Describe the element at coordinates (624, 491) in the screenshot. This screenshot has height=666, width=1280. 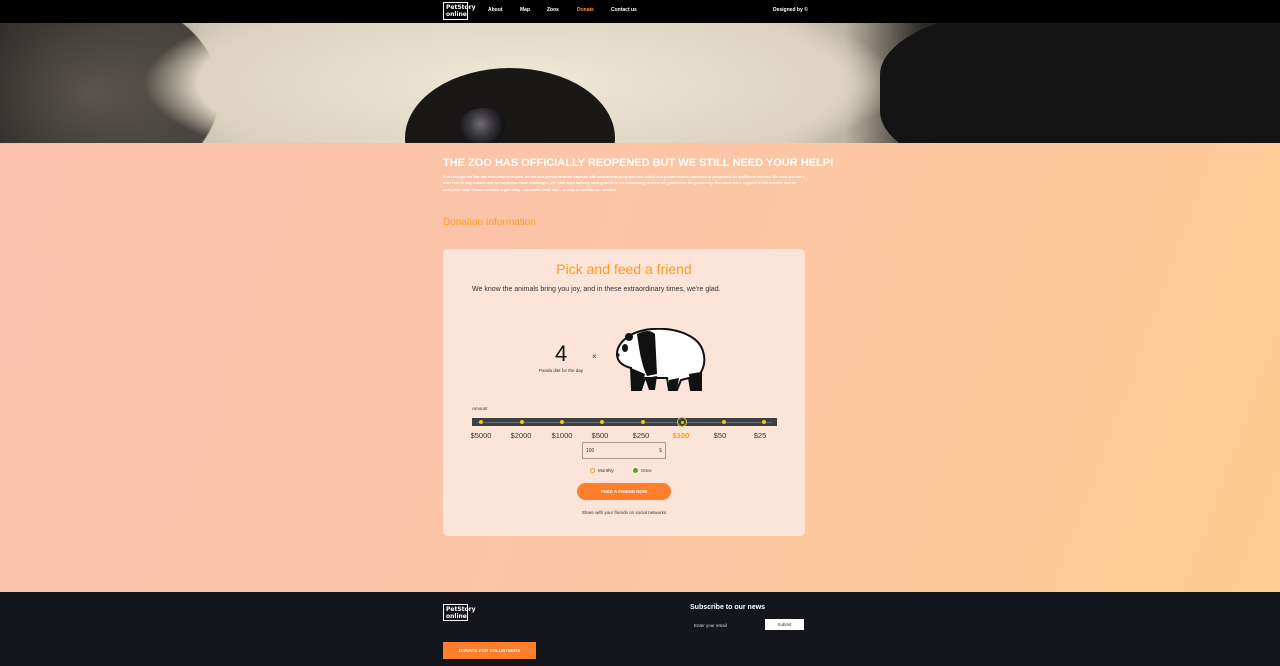
I see `feed-friend-button: FEED A FRIEND NOW` at that location.